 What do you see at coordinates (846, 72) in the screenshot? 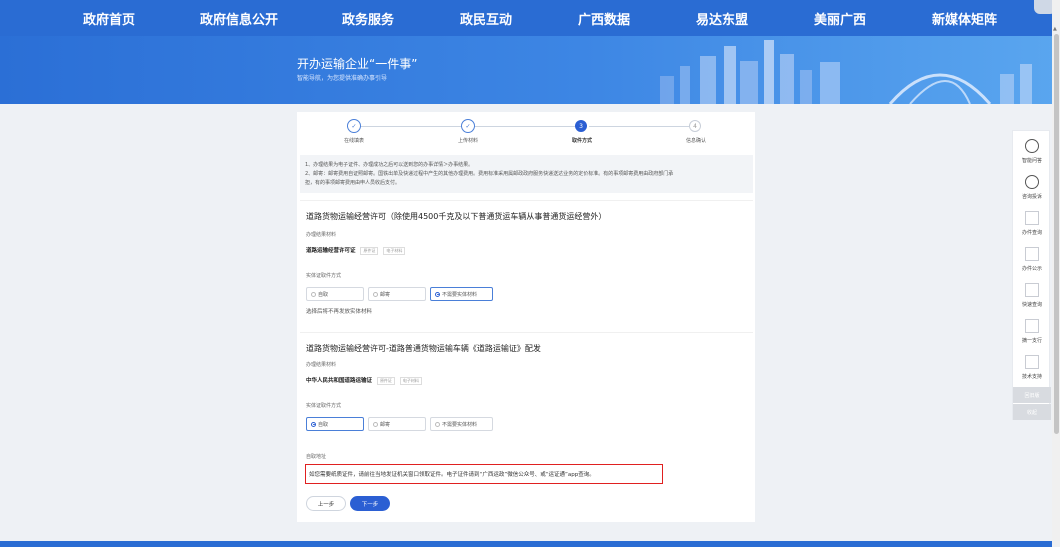
I see `city-skyline-illustration` at bounding box center [846, 72].